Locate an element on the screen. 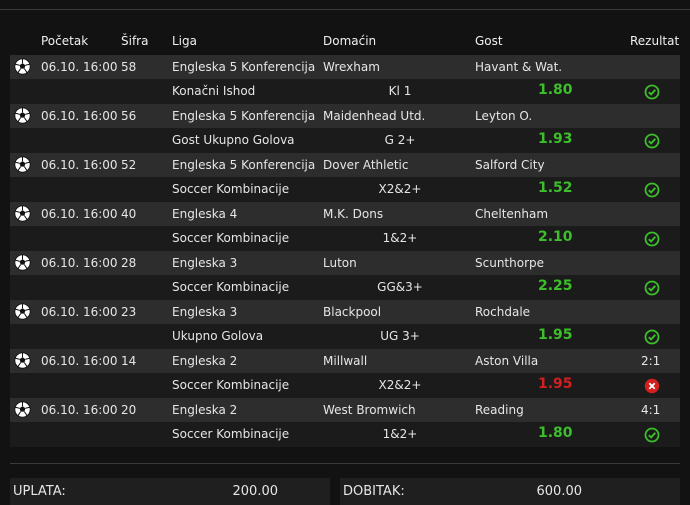  bottom-divider is located at coordinates (345, 463).